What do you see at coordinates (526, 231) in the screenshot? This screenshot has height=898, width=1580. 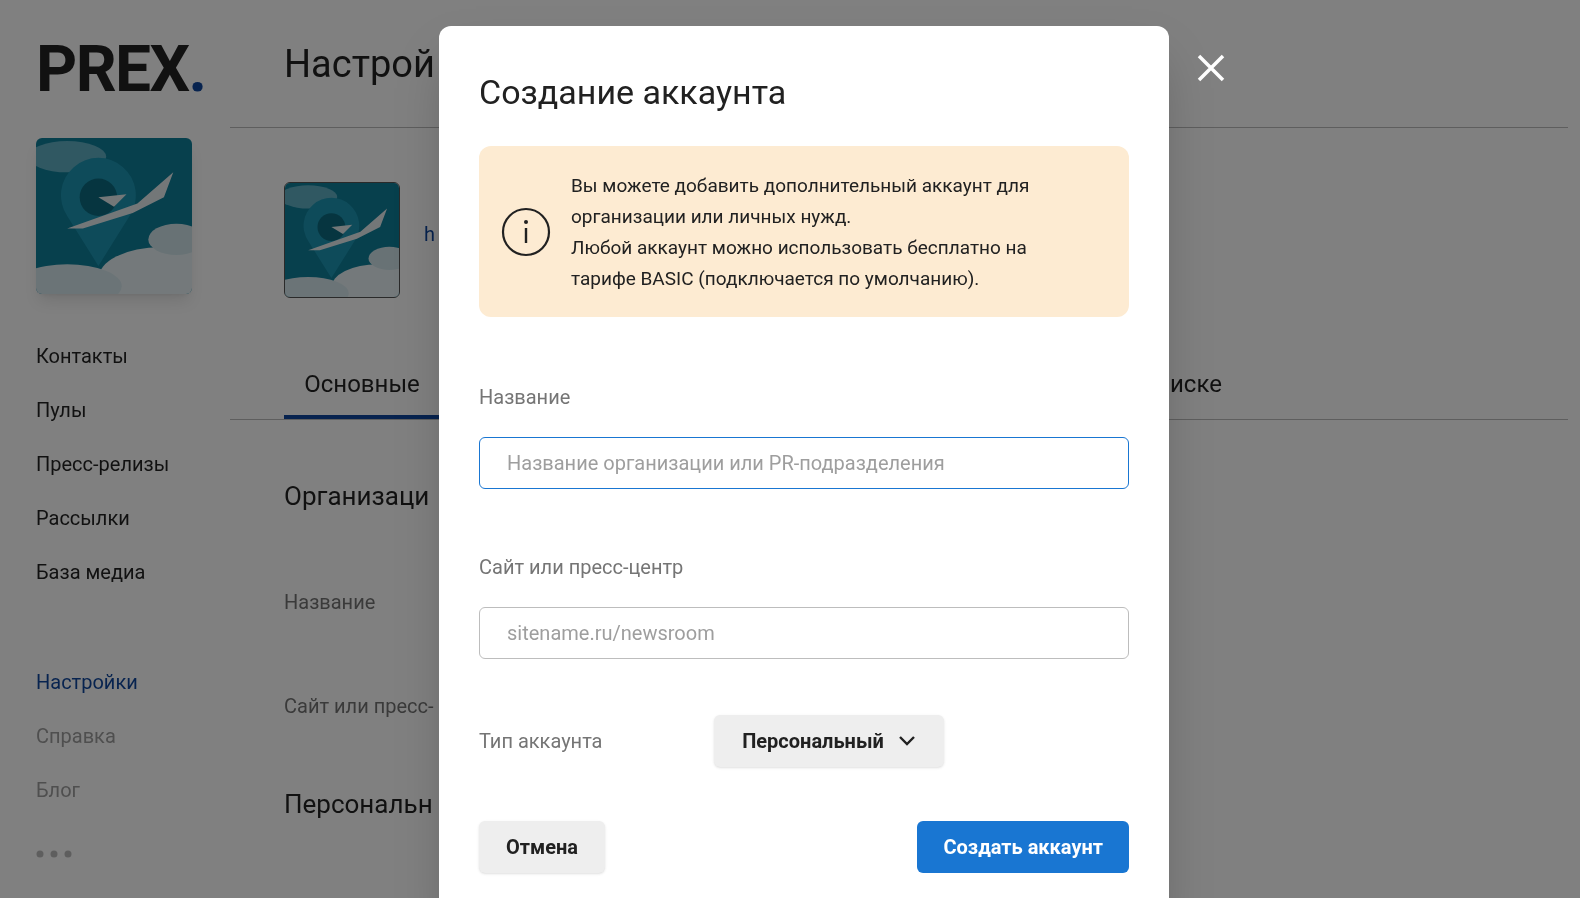 I see `info-icon` at bounding box center [526, 231].